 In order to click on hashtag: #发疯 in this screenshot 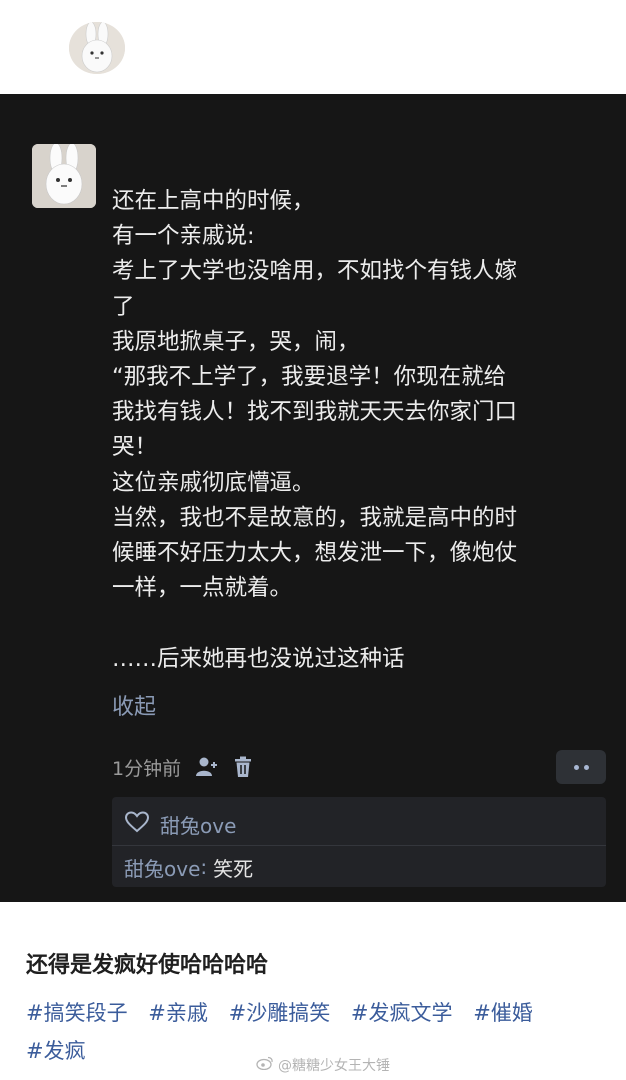, I will do `click(56, 1051)`.